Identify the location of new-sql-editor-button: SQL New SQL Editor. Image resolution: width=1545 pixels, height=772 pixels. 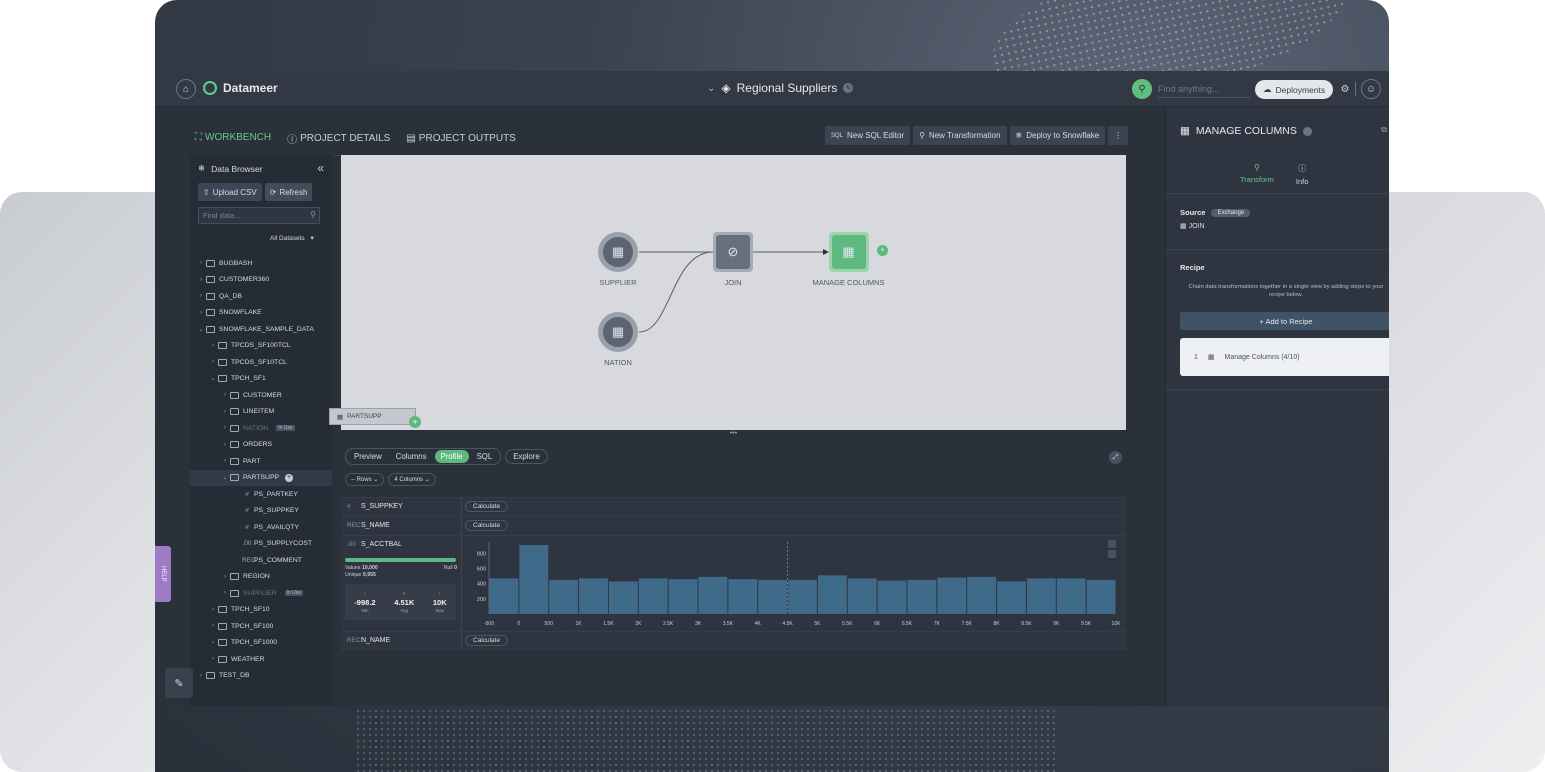
(868, 135).